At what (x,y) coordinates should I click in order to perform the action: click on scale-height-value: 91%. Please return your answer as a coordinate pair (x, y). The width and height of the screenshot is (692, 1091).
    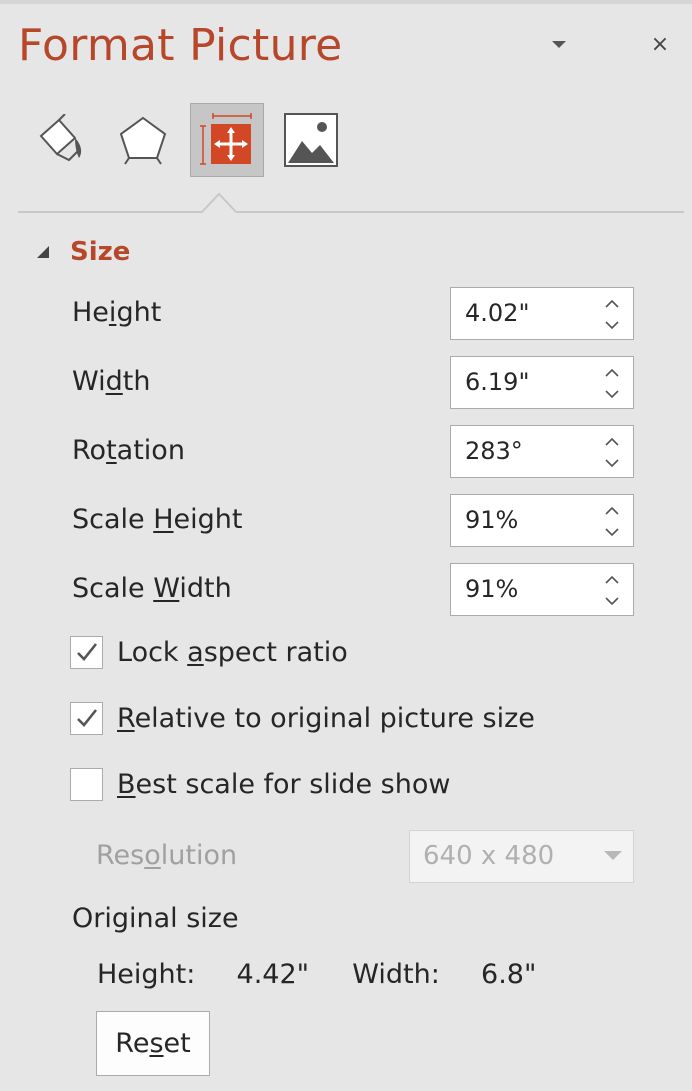
    Looking at the image, I should click on (491, 520).